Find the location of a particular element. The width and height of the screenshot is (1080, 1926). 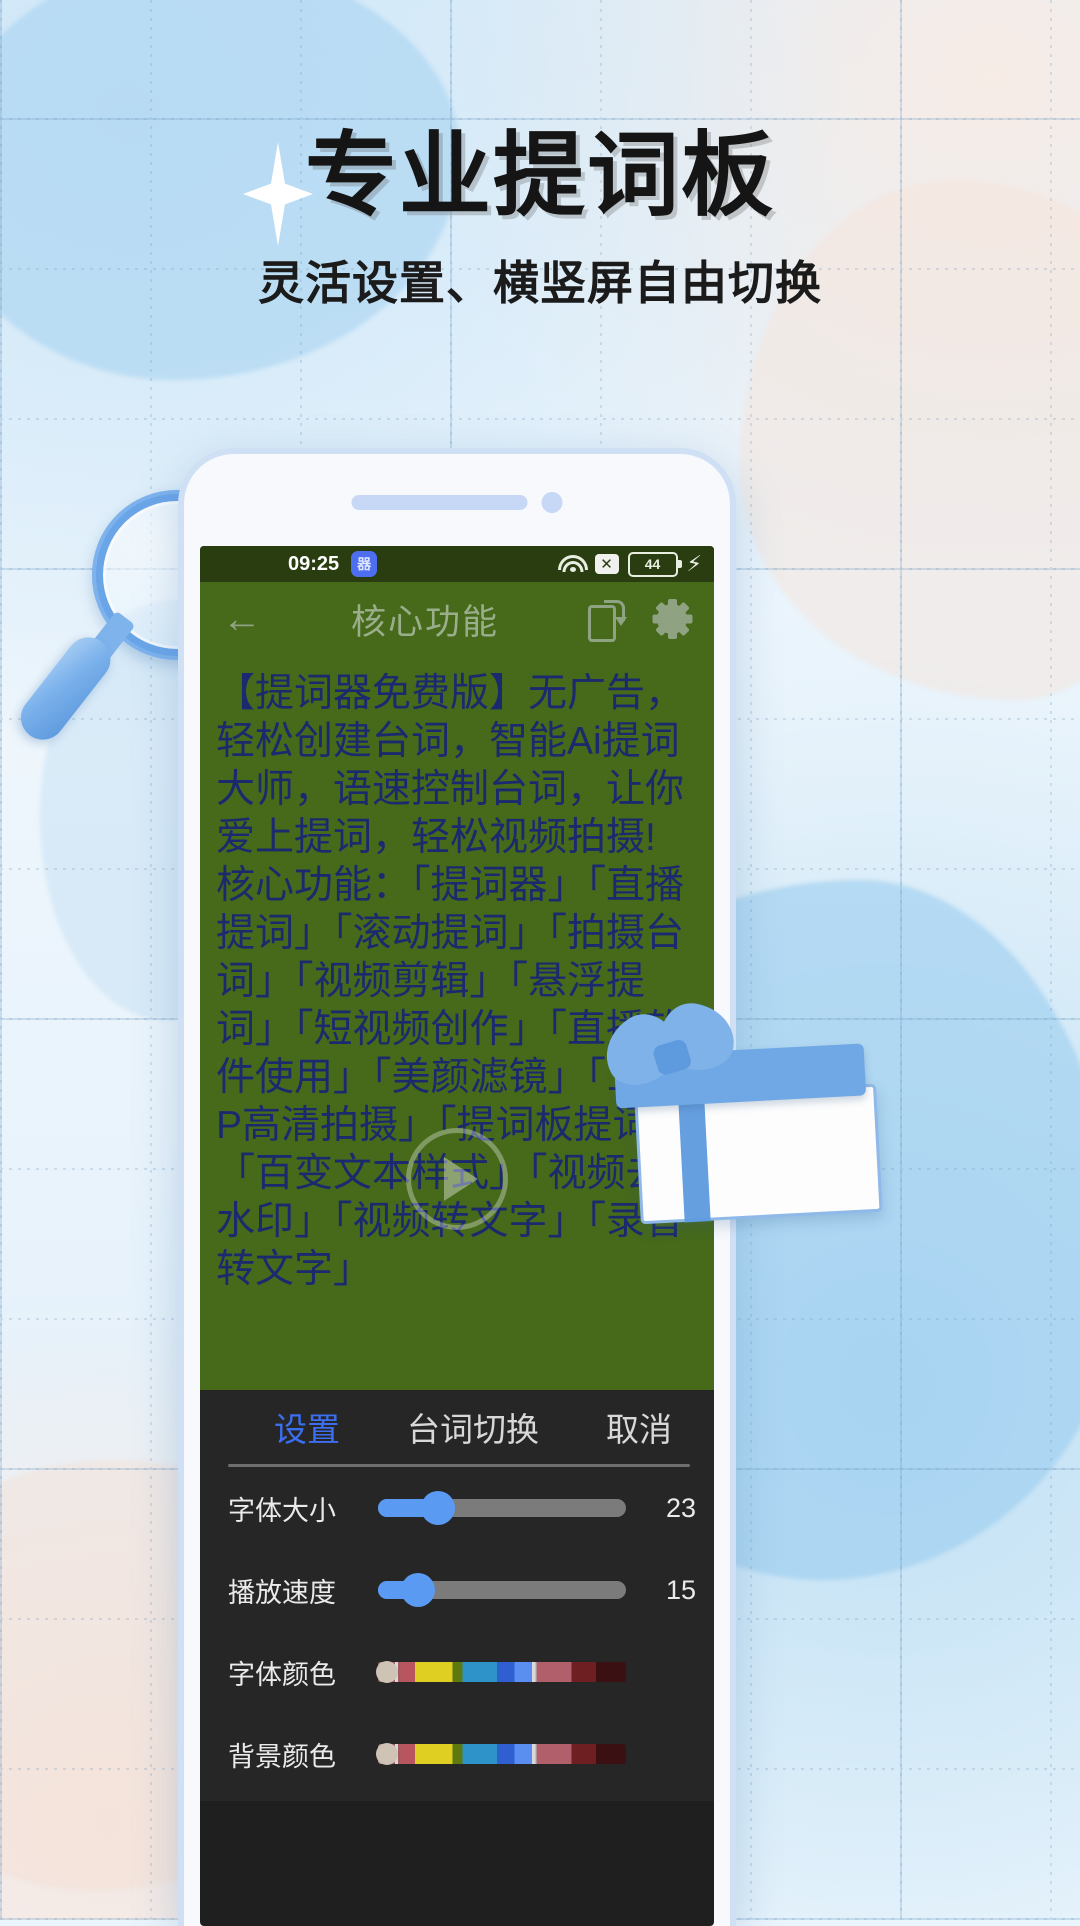

battery-icon: 44 is located at coordinates (654, 564).